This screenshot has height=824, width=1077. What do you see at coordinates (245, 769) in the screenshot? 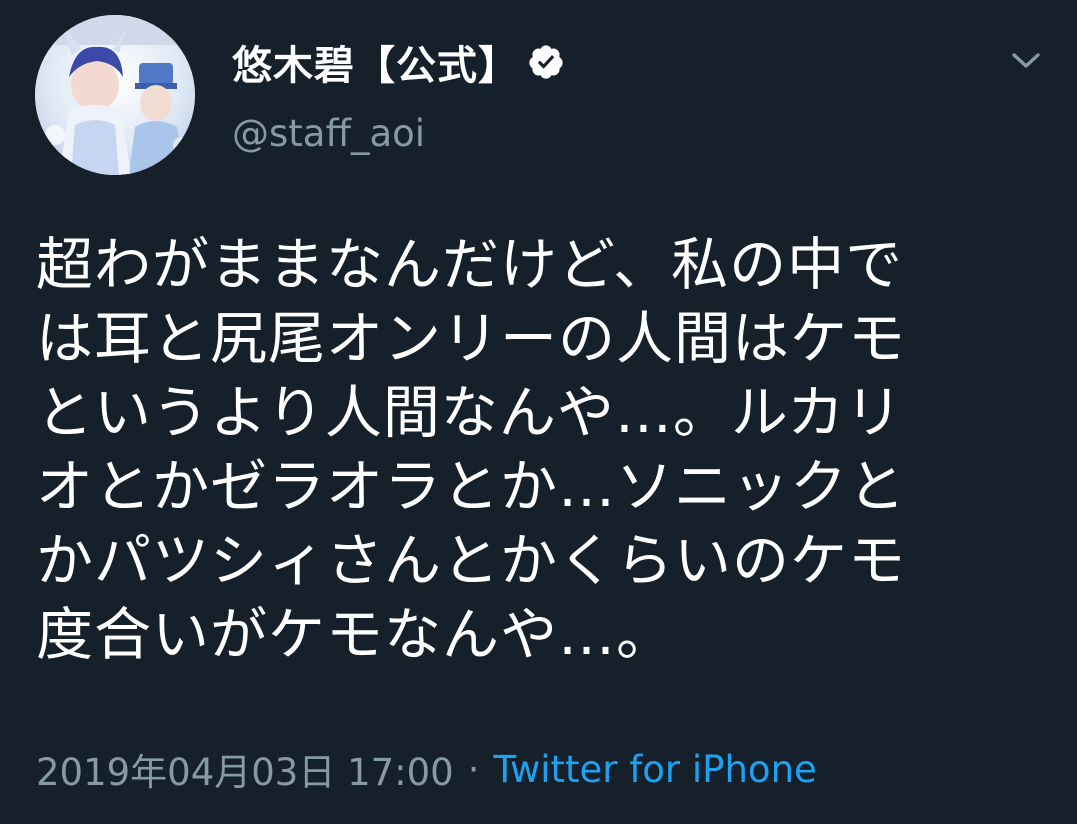
I see `tweet-timestamp: 2019年04月03日 17:00` at bounding box center [245, 769].